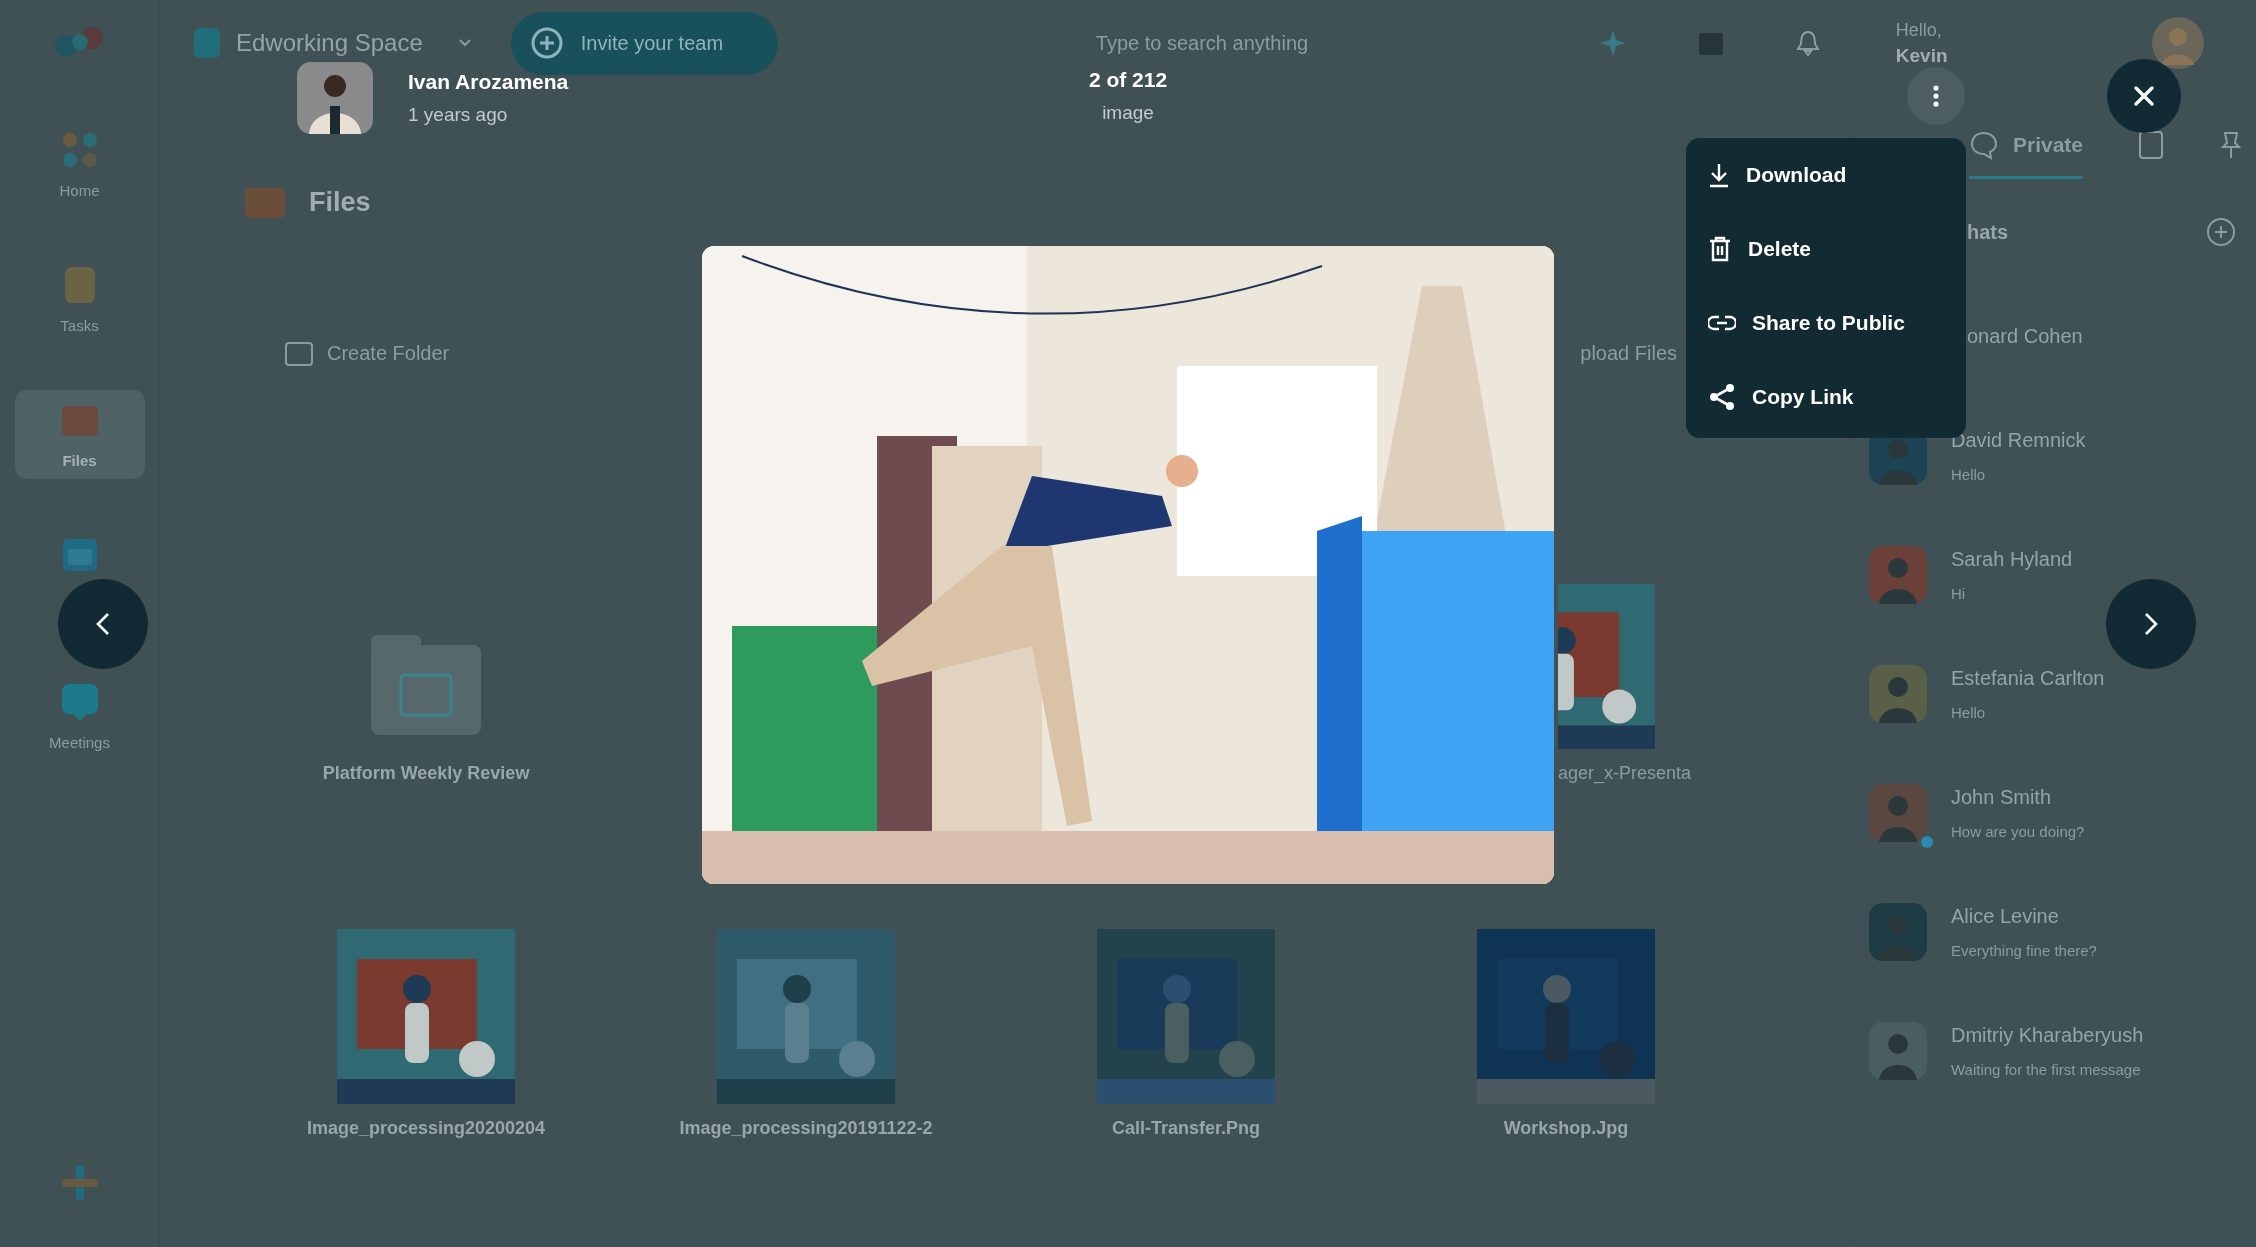  I want to click on chevron-right-icon, so click(2151, 624).